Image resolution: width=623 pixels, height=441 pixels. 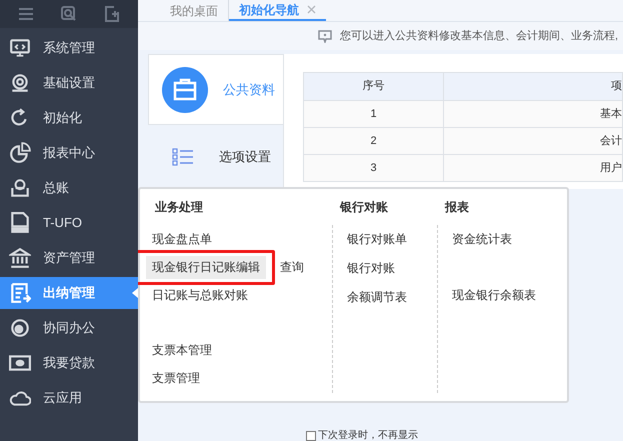 What do you see at coordinates (69, 258) in the screenshot?
I see `sidebar-item: 资产管理` at bounding box center [69, 258].